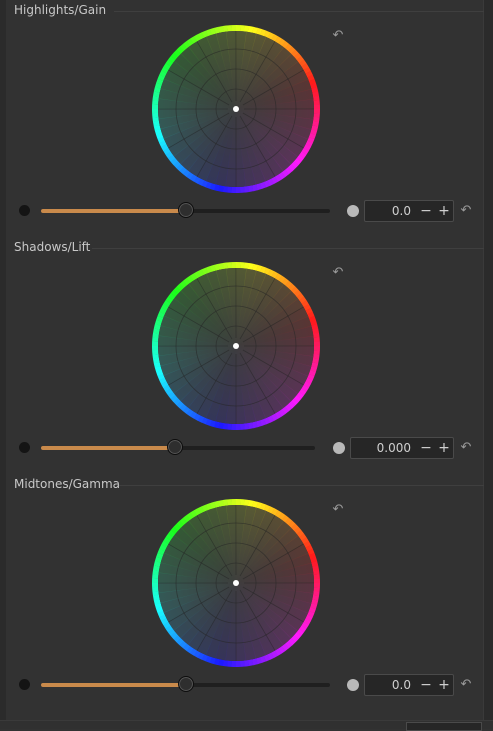 This screenshot has width=493, height=731. I want to click on panel-title: Highlights/Gain, so click(60, 10).